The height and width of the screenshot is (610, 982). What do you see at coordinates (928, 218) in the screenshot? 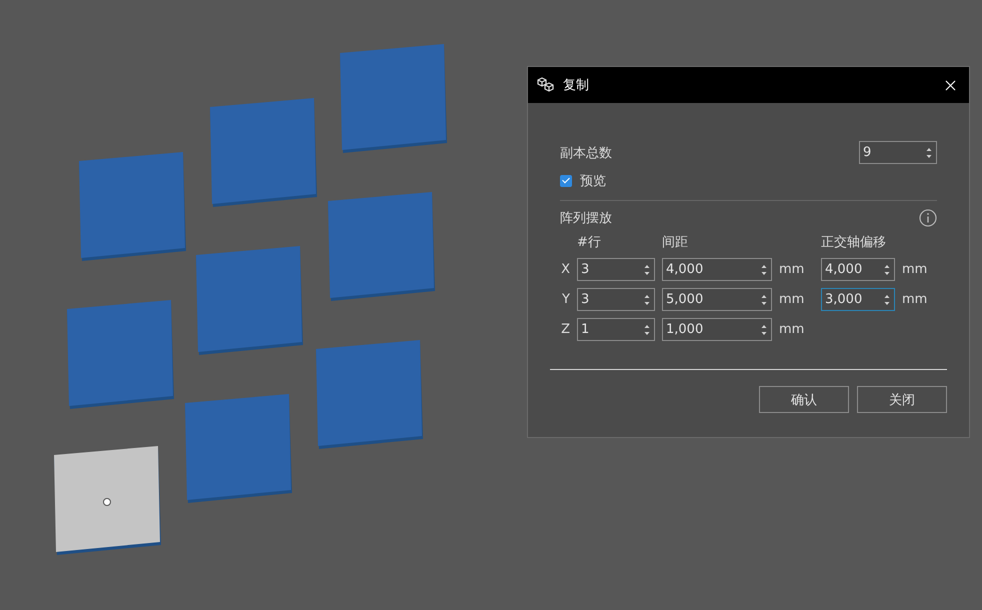
I see `info-icon` at bounding box center [928, 218].